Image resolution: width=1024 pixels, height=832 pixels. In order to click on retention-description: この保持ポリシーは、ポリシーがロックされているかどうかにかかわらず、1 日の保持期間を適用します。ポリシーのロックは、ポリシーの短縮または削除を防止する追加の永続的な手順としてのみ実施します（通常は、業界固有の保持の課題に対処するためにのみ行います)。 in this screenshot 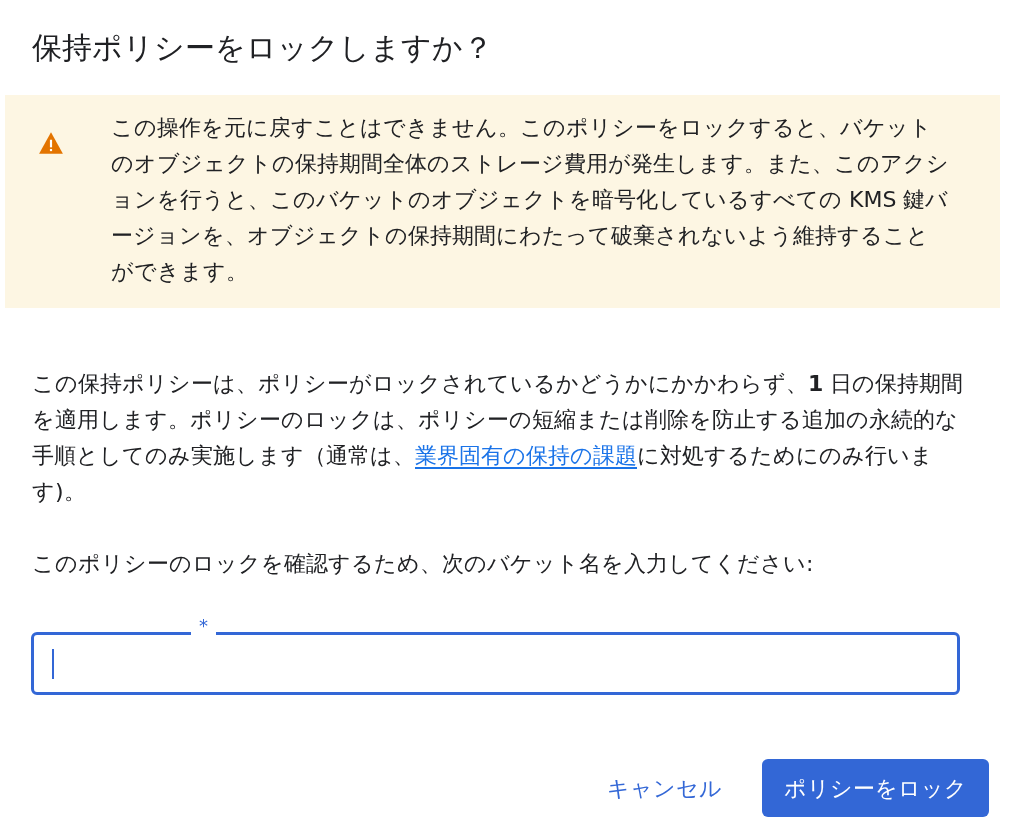, I will do `click(498, 438)`.